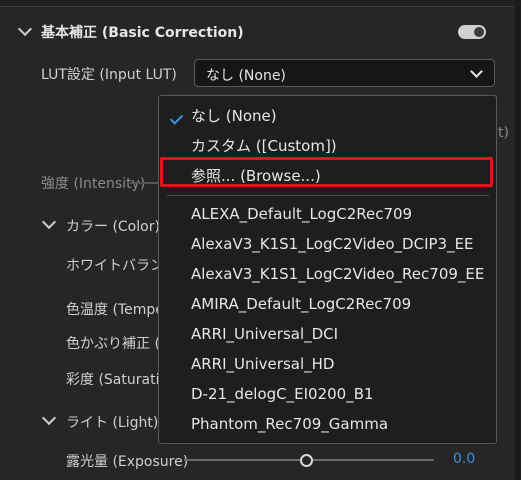  I want to click on intensity-slider-track, so click(145, 183).